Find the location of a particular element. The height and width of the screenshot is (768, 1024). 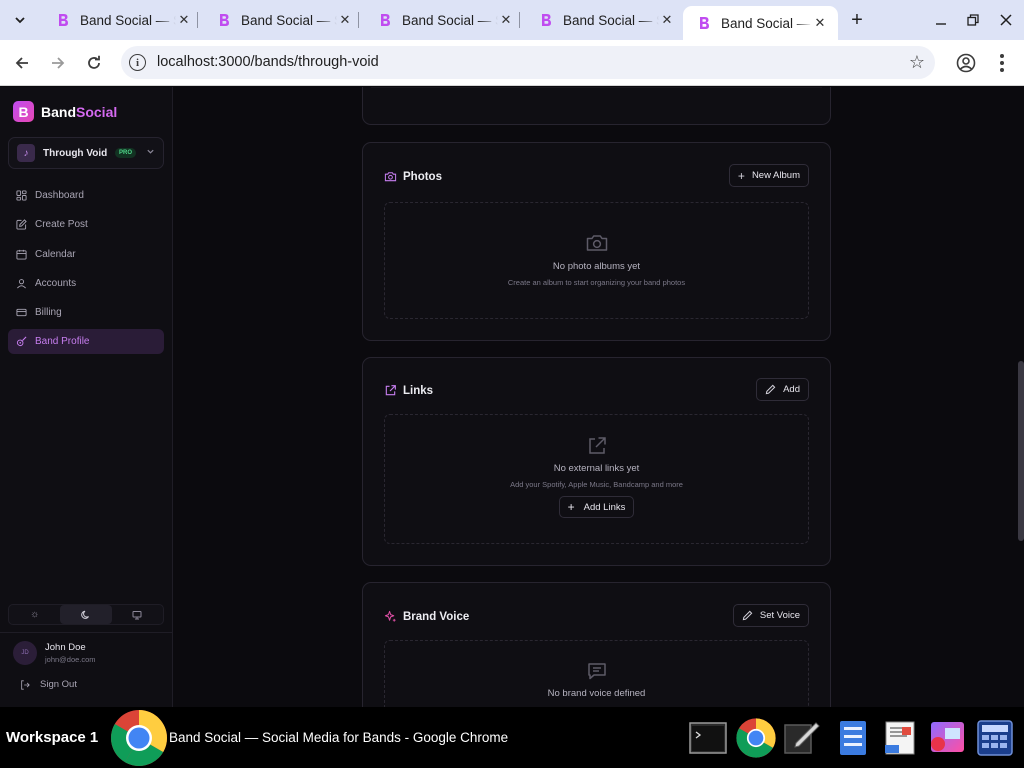

sidebar-item-create-post: Create Post is located at coordinates (86, 224).